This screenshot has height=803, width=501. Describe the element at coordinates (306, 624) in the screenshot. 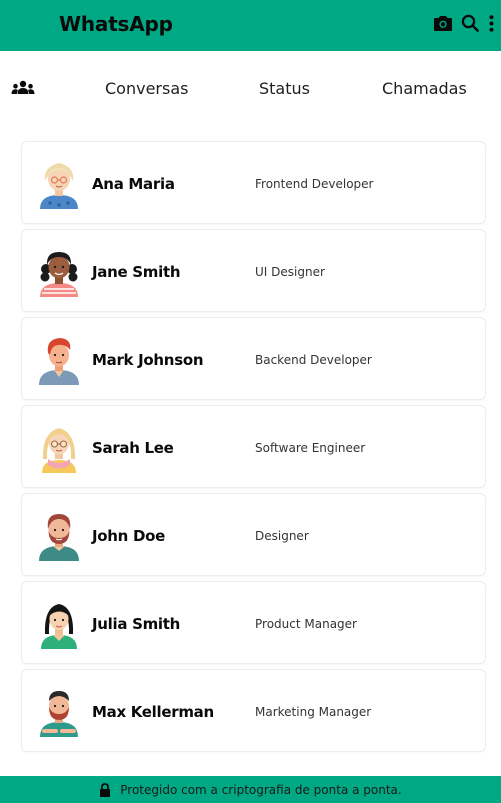

I see `contact-role: Product Manager` at that location.